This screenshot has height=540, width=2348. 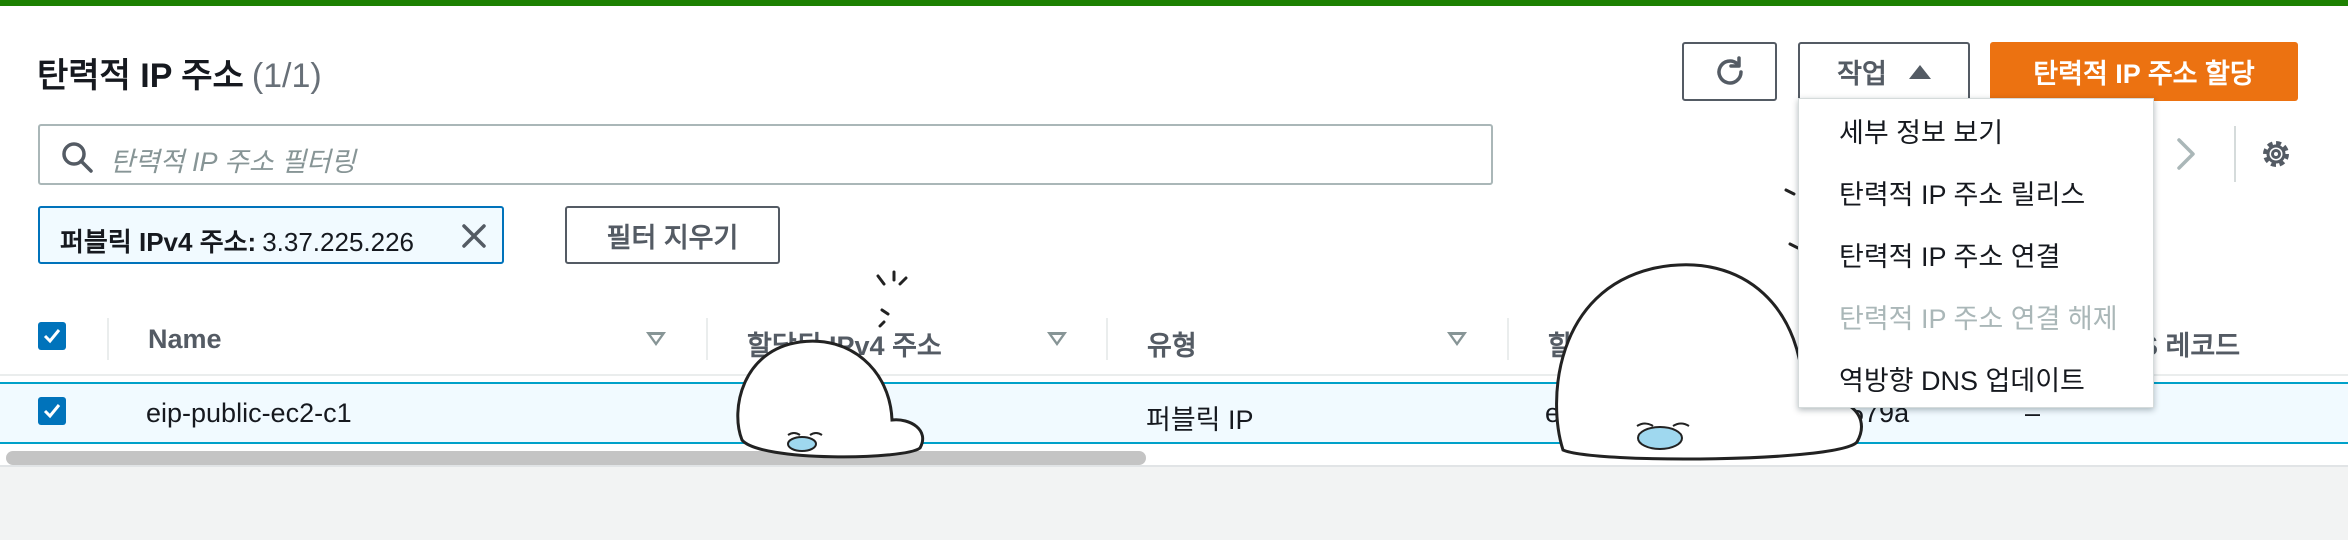 What do you see at coordinates (1919, 71) in the screenshot?
I see `caret-up-icon` at bounding box center [1919, 71].